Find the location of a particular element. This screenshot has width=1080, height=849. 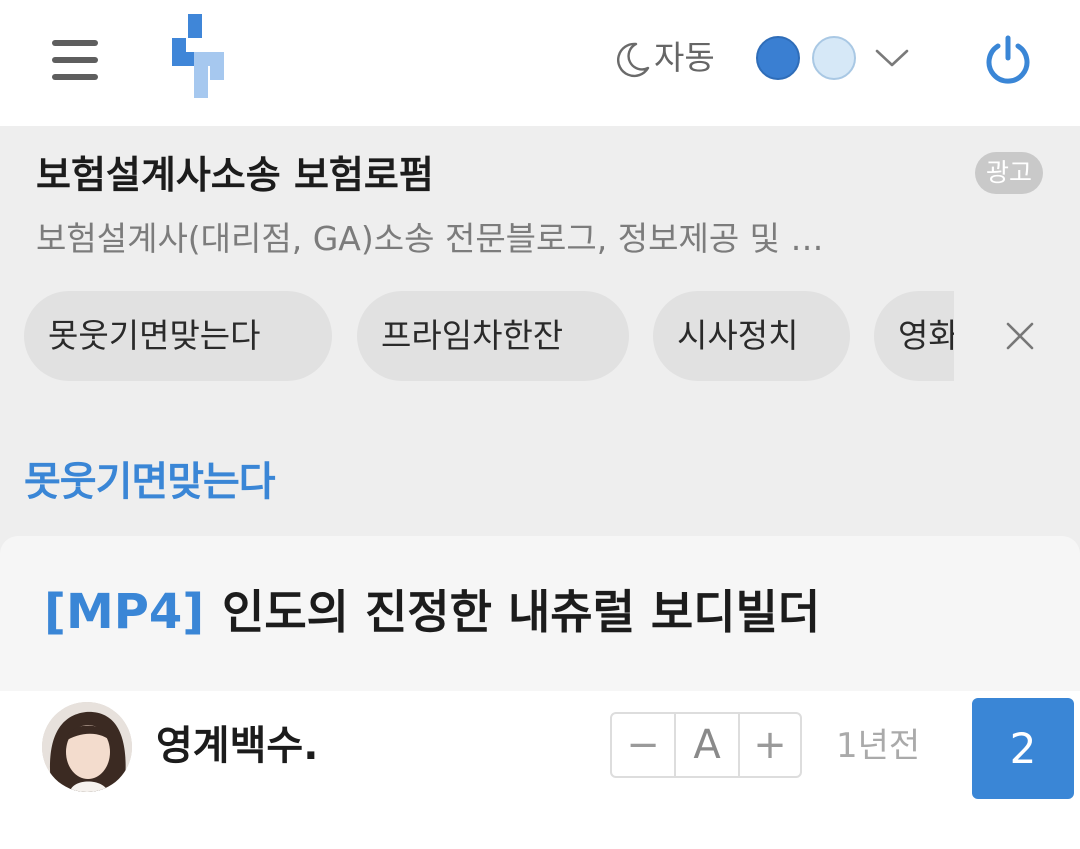

top-bar: 자동 is located at coordinates (540, 63).